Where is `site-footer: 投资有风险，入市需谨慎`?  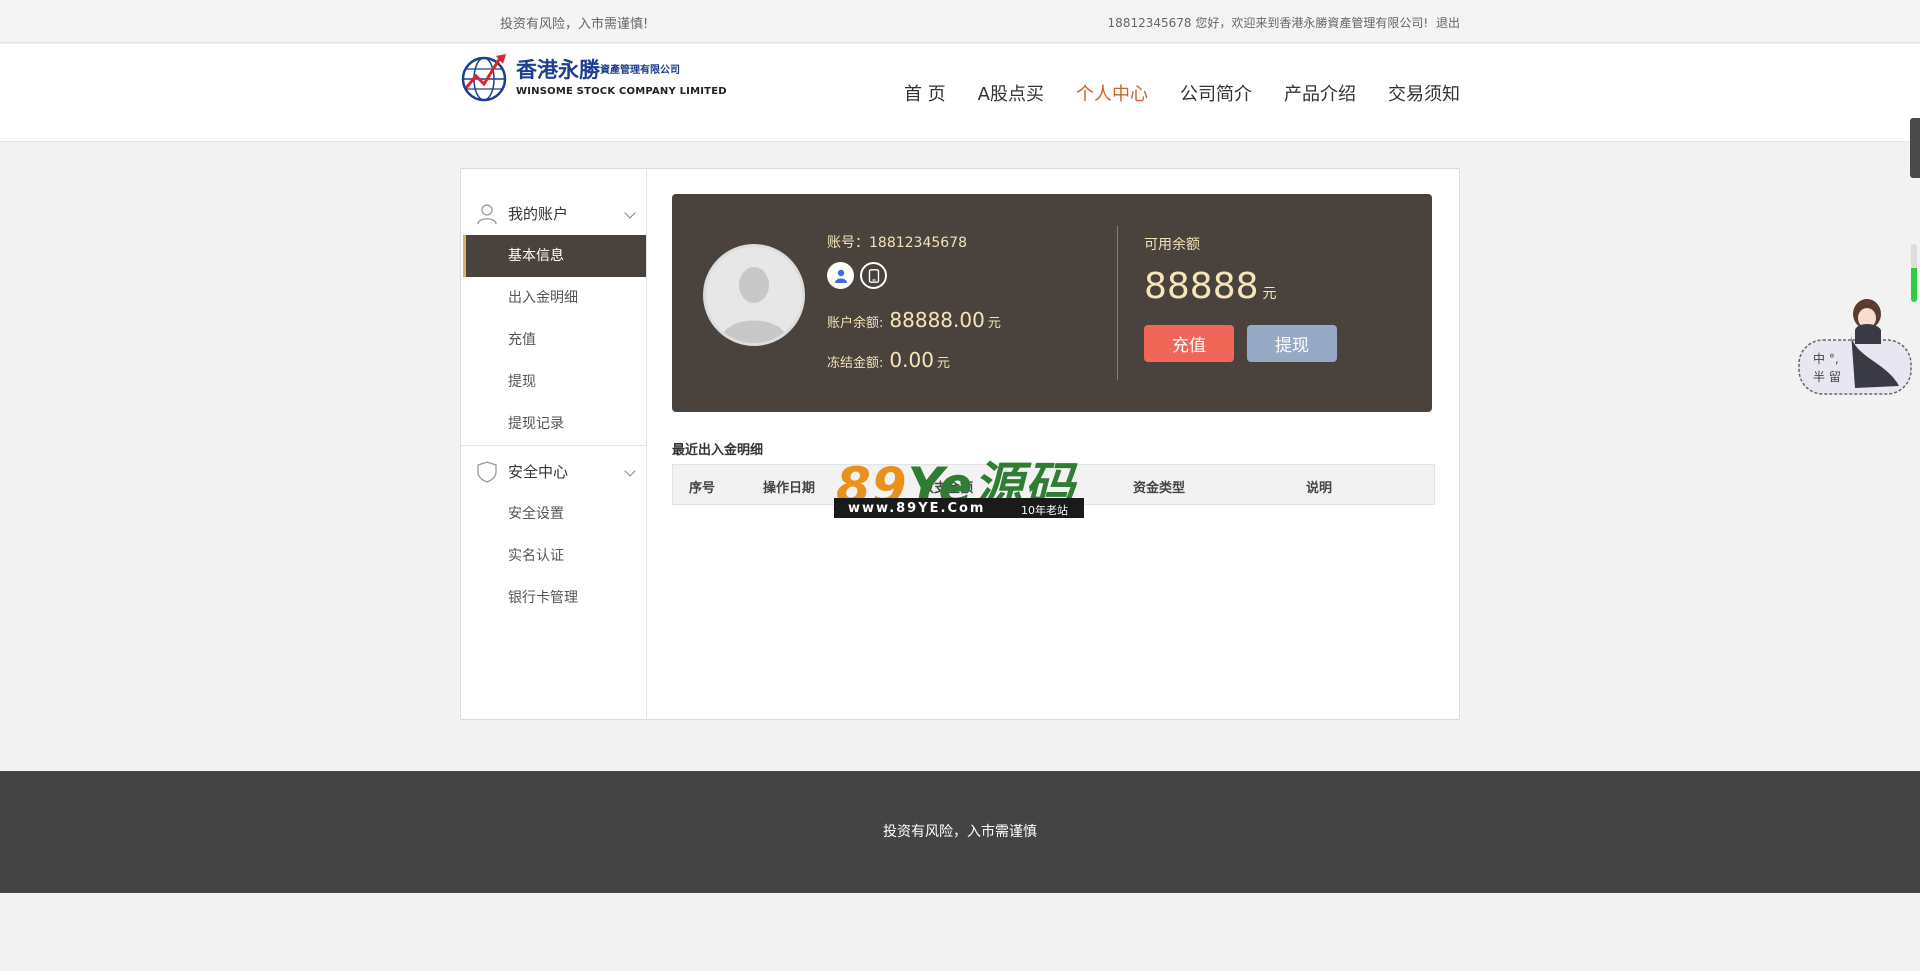
site-footer: 投资有风险，入市需谨慎 is located at coordinates (960, 832).